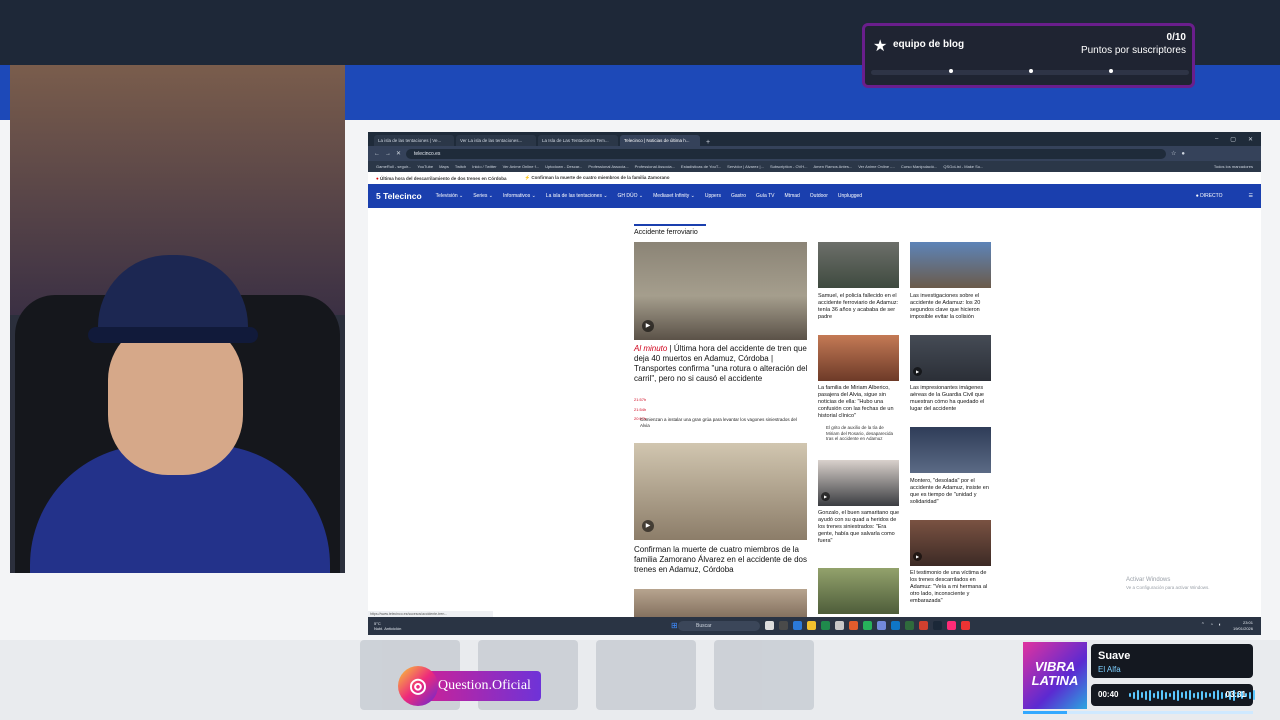 This screenshot has width=1280, height=720. I want to click on nav-gh-duo: GH DÚO ⌄, so click(631, 196).